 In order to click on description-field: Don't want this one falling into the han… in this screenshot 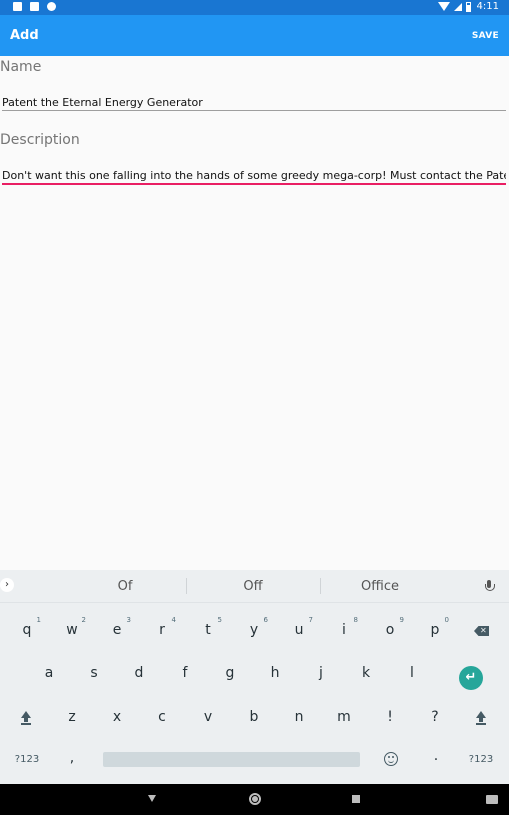, I will do `click(254, 178)`.